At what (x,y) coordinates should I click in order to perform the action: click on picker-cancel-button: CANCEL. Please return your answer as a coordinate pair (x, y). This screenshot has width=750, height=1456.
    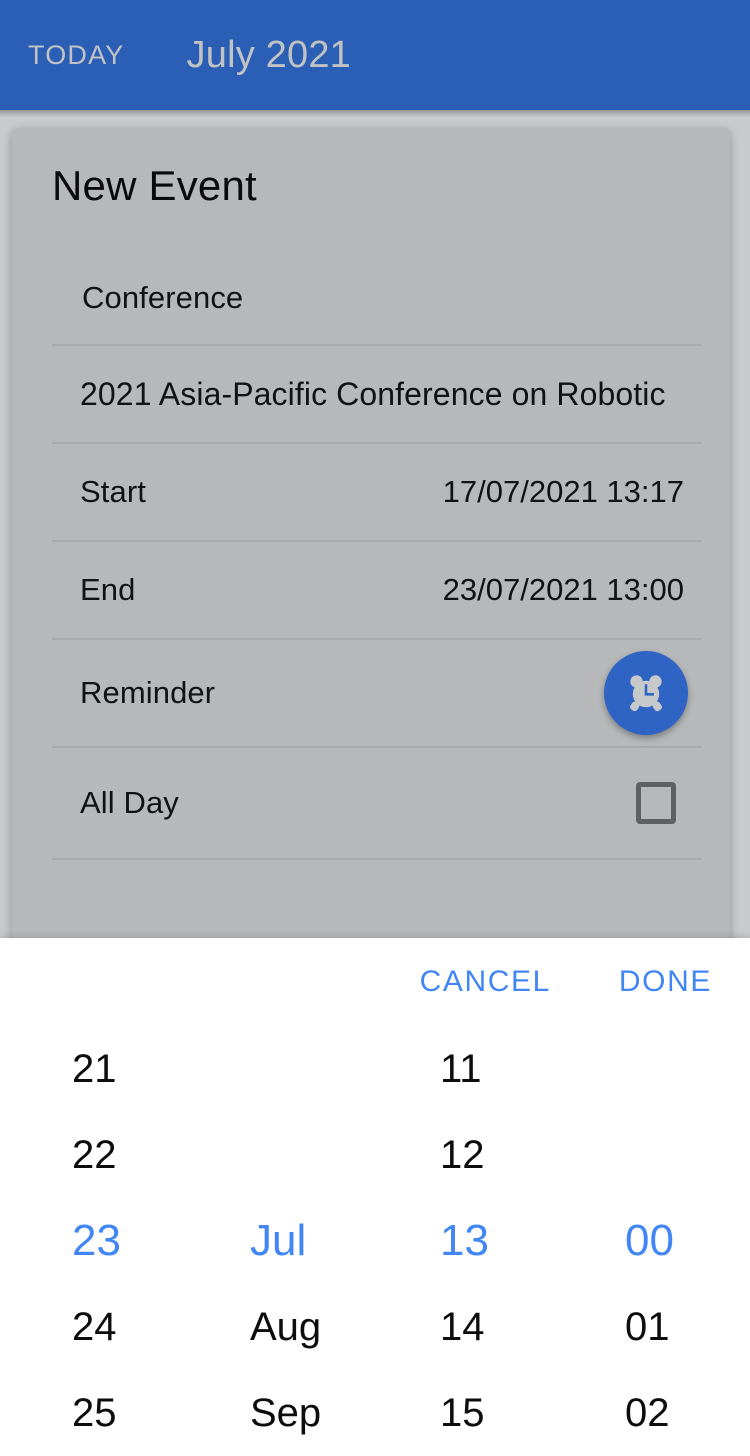
    Looking at the image, I should click on (485, 982).